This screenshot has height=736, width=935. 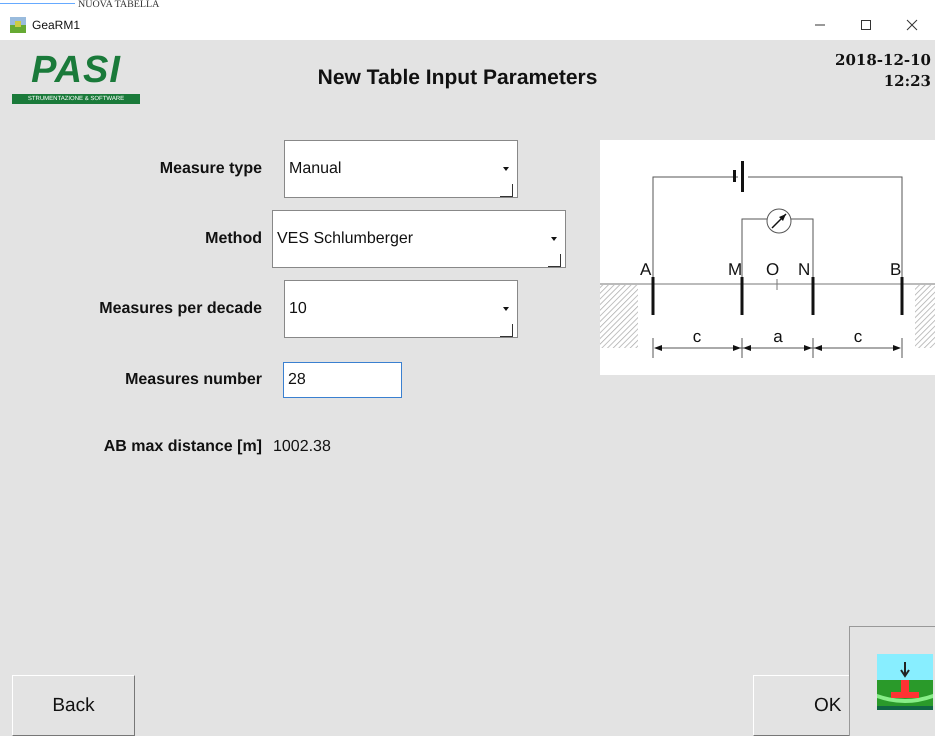 What do you see at coordinates (180, 309) in the screenshot?
I see `field-label: Measures per decade` at bounding box center [180, 309].